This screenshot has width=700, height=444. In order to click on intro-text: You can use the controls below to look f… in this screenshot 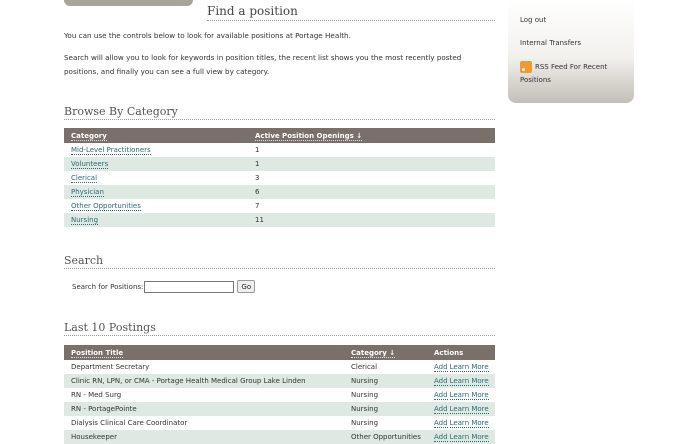, I will do `click(279, 58)`.